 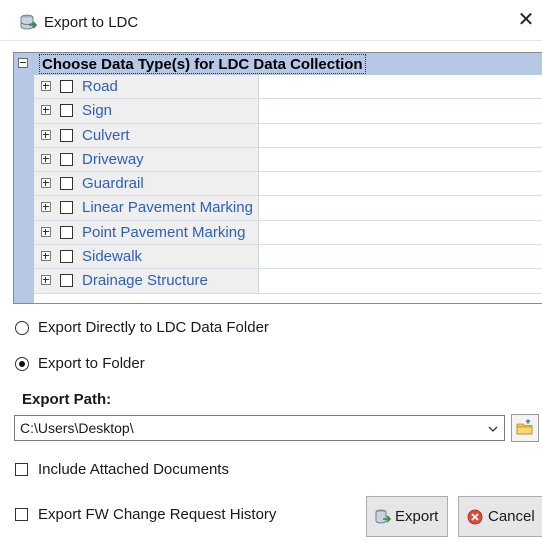 What do you see at coordinates (23, 63) in the screenshot?
I see `collapse-icon` at bounding box center [23, 63].